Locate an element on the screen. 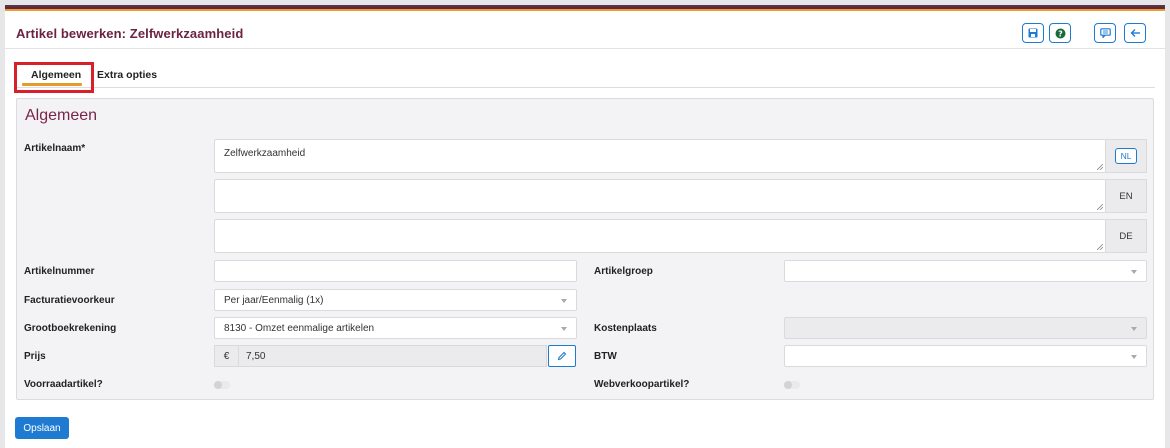 Image resolution: width=1170 pixels, height=448 pixels. voorraadartikel-label: Voorraadartikel? is located at coordinates (63, 384).